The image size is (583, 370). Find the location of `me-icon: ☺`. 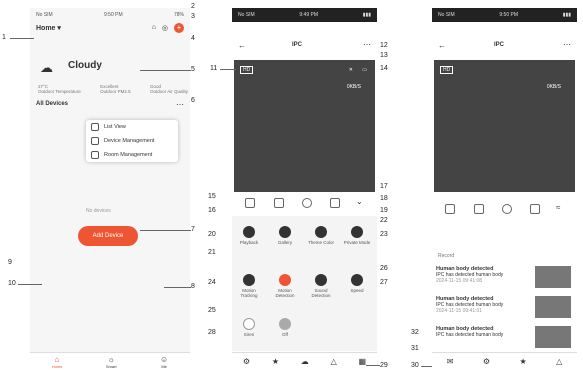

me-icon: ☺ is located at coordinates (164, 359).